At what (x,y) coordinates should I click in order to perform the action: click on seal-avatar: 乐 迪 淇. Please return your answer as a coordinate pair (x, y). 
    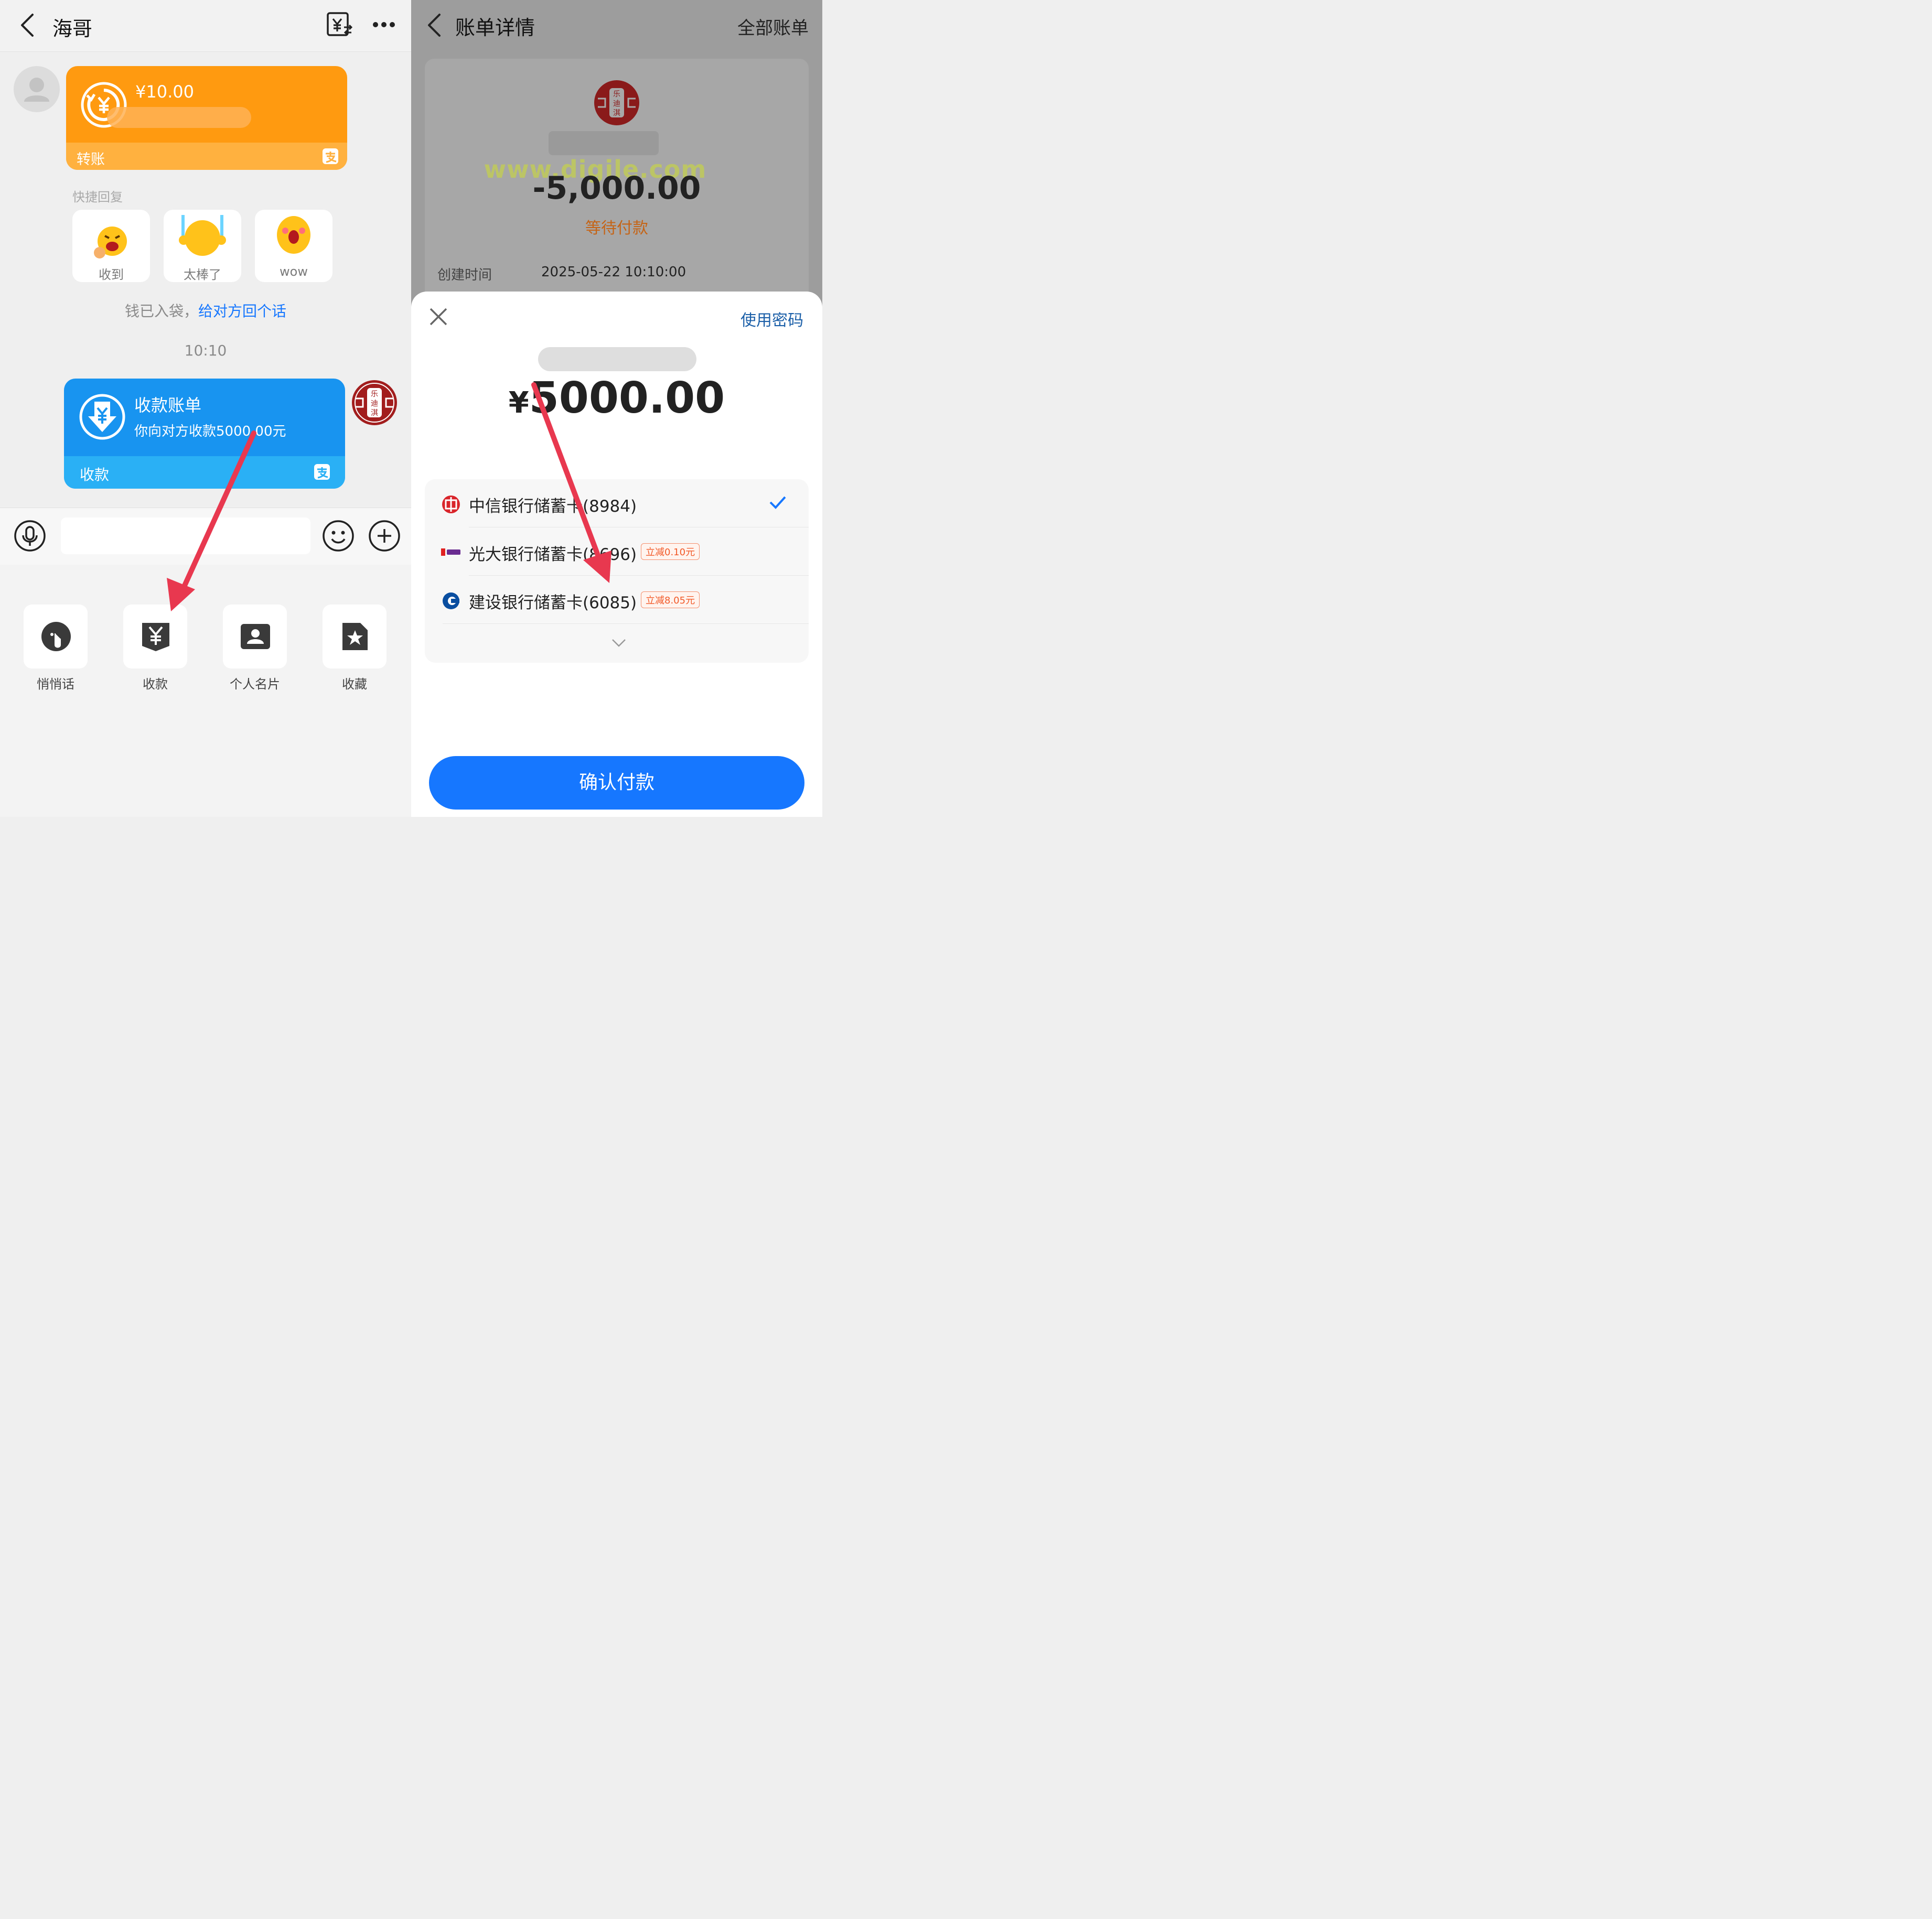
    Looking at the image, I should click on (374, 403).